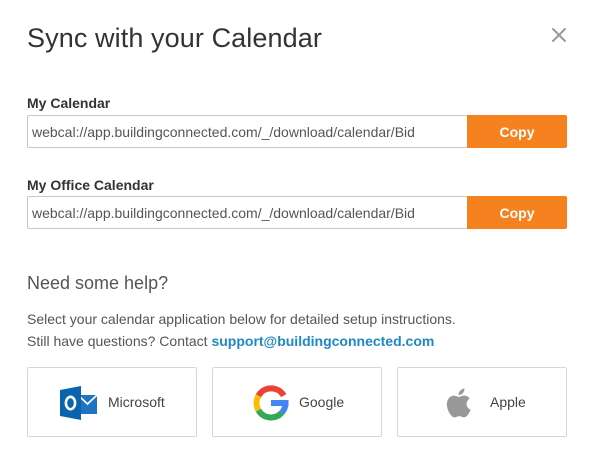 This screenshot has width=594, height=459. Describe the element at coordinates (517, 131) in the screenshot. I see `my-calendar-copy-button: Copy` at that location.